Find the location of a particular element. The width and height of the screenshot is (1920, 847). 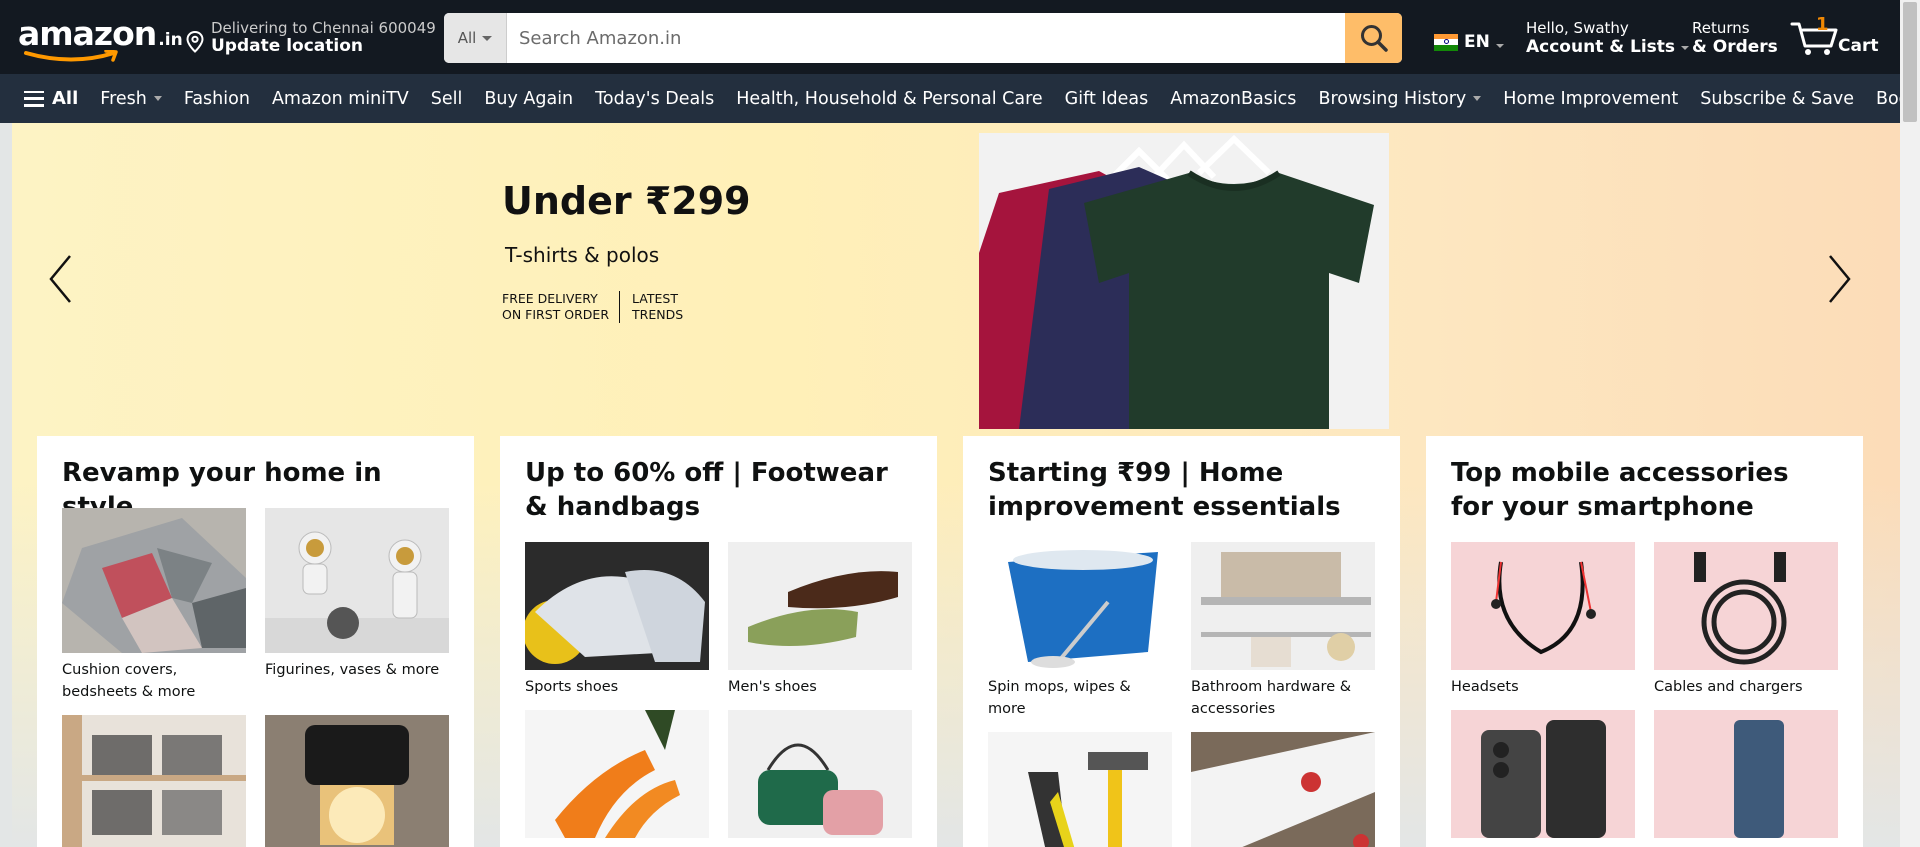

scrollbar is located at coordinates (1910, 423).